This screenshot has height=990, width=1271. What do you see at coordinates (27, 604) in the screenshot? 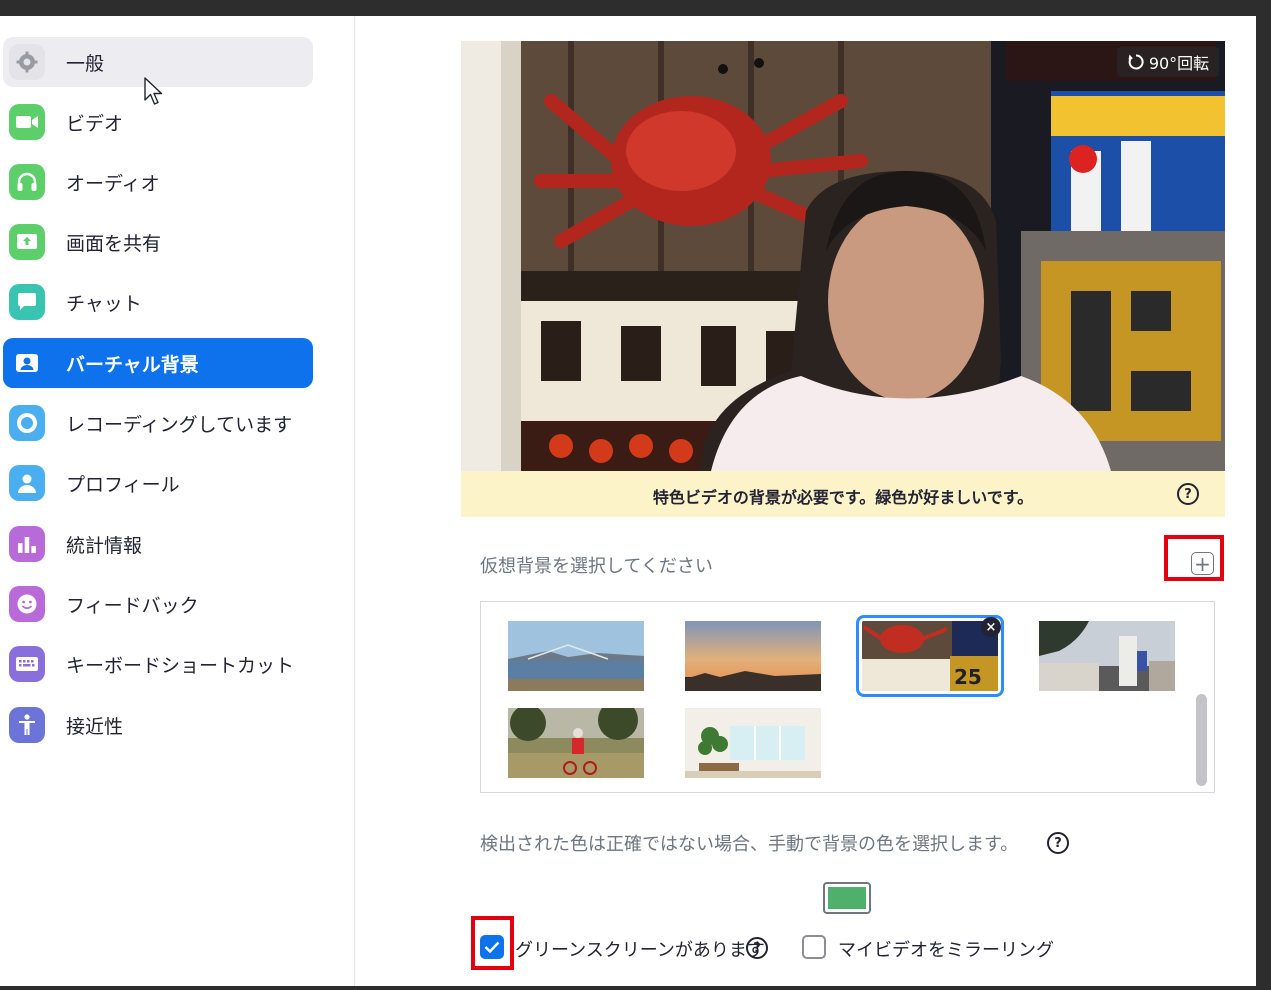
I see `smile-icon` at bounding box center [27, 604].